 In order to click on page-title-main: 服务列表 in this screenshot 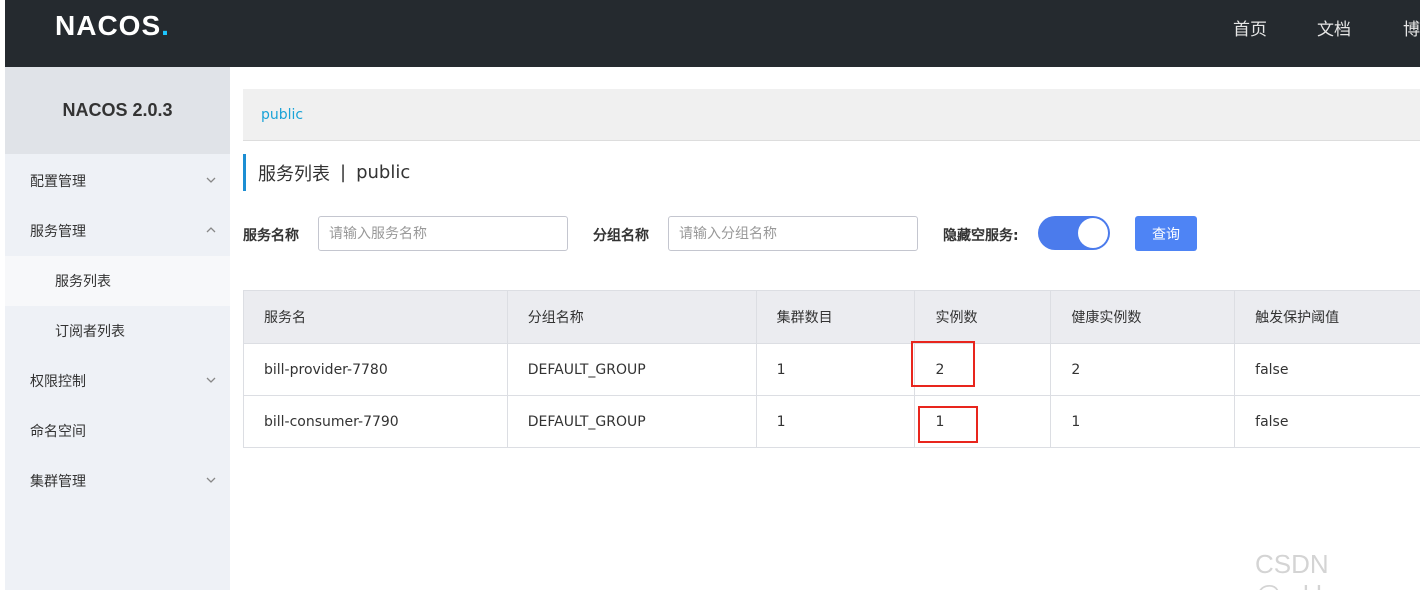, I will do `click(294, 174)`.